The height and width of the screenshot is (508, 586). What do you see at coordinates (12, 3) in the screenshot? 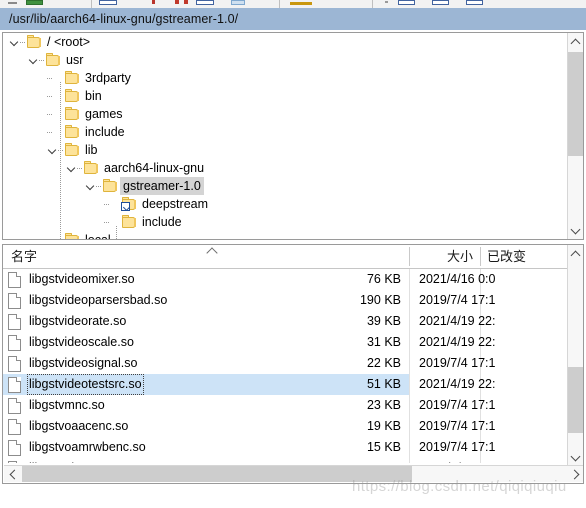
I see `back-icon` at bounding box center [12, 3].